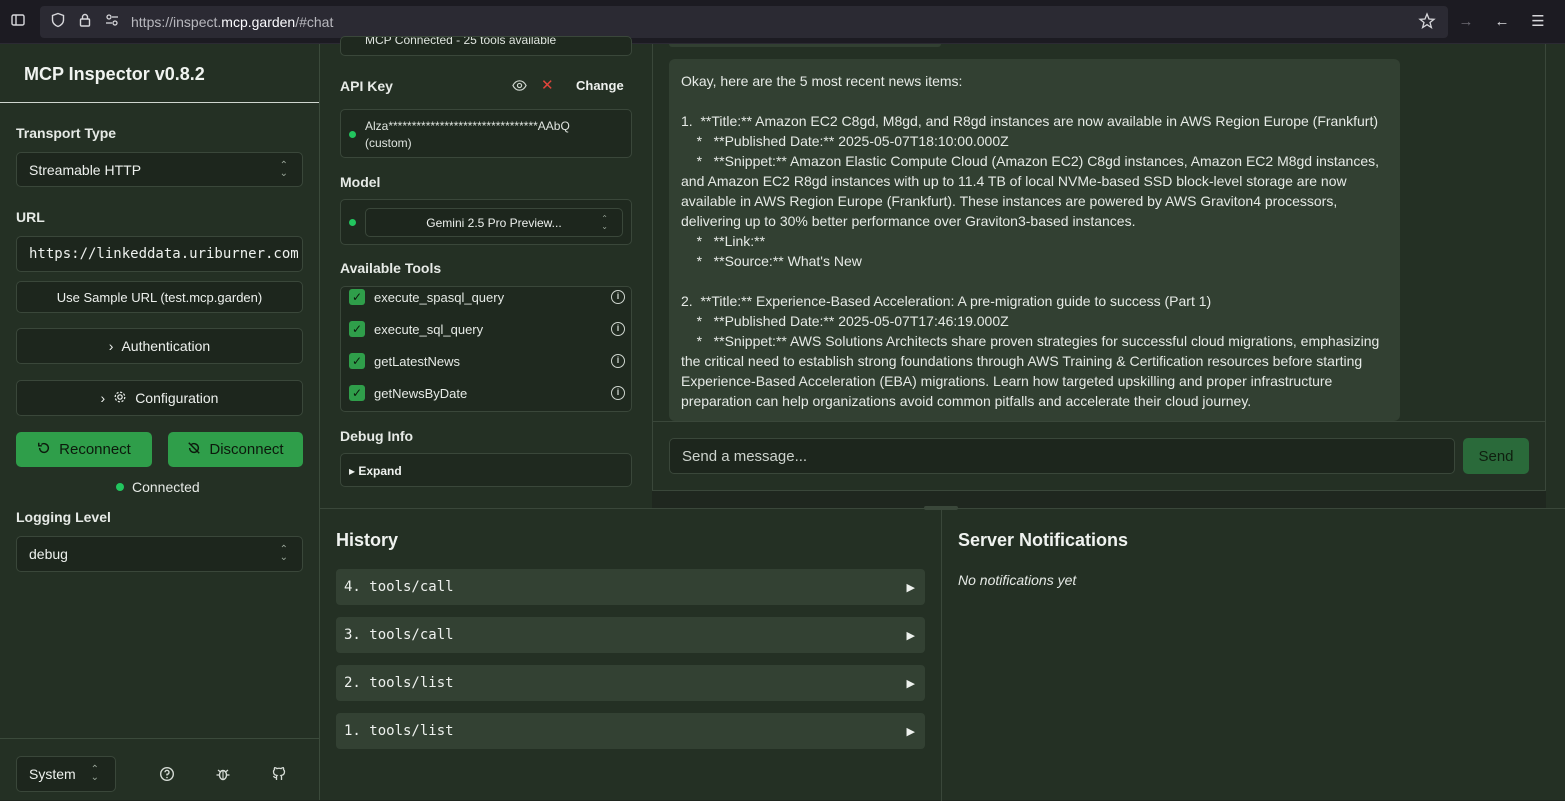  What do you see at coordinates (44, 450) in the screenshot?
I see `refresh-icon` at bounding box center [44, 450].